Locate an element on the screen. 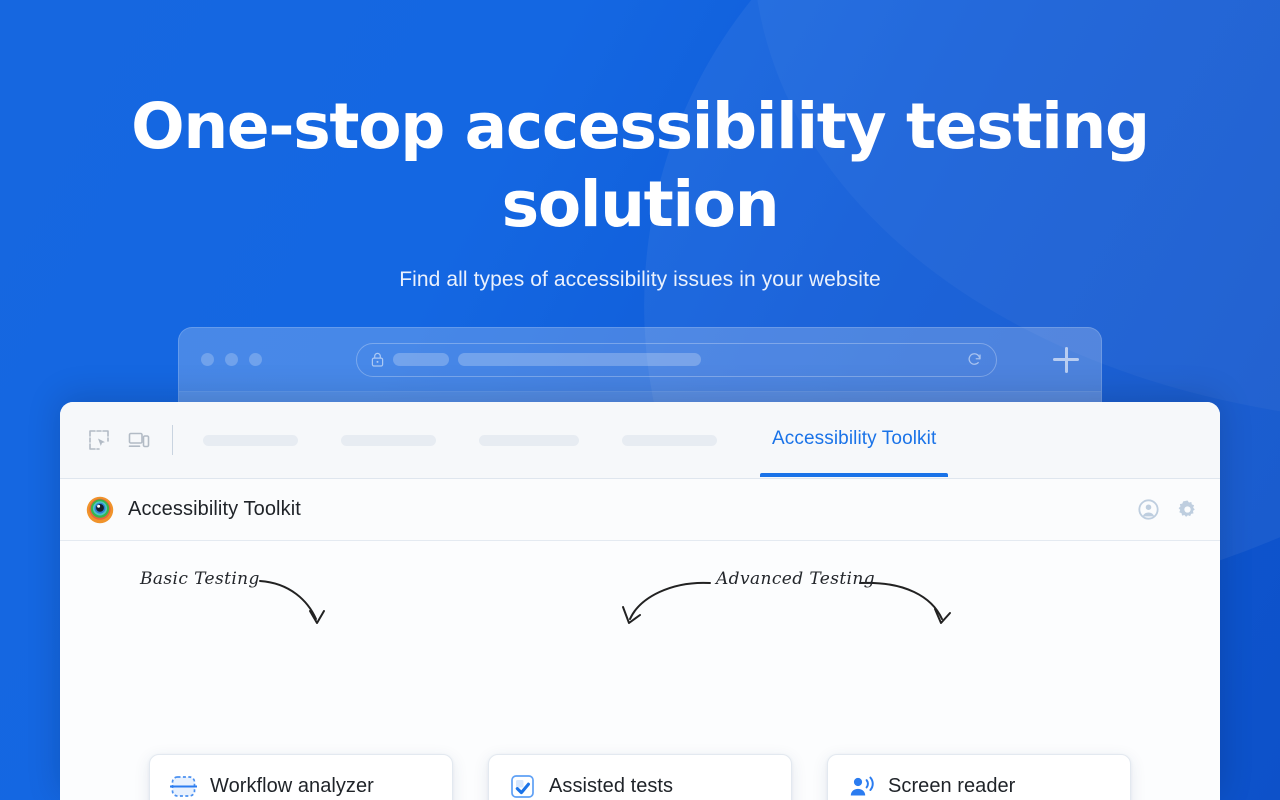 Image resolution: width=1280 pixels, height=800 pixels. cards-row: Workflow analyzer Full page scan is located at coordinates (640, 777).